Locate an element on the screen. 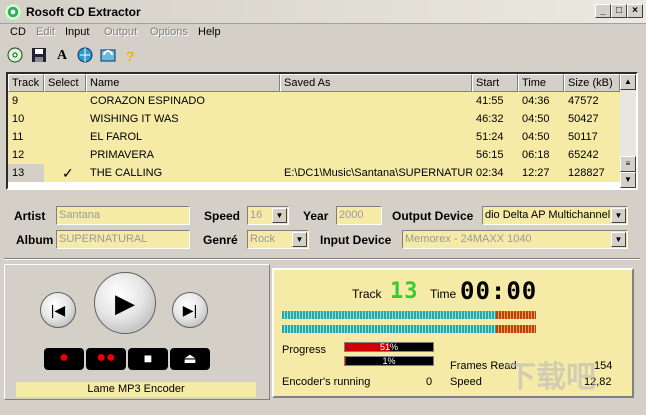 The image size is (646, 415). track-name: THE CALLING is located at coordinates (126, 173).